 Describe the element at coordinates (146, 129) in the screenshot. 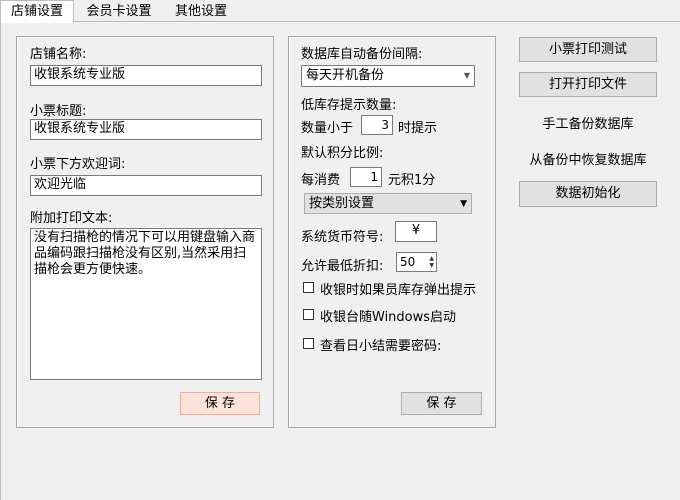

I see `receipt-title-input: 收银系统专业版` at that location.